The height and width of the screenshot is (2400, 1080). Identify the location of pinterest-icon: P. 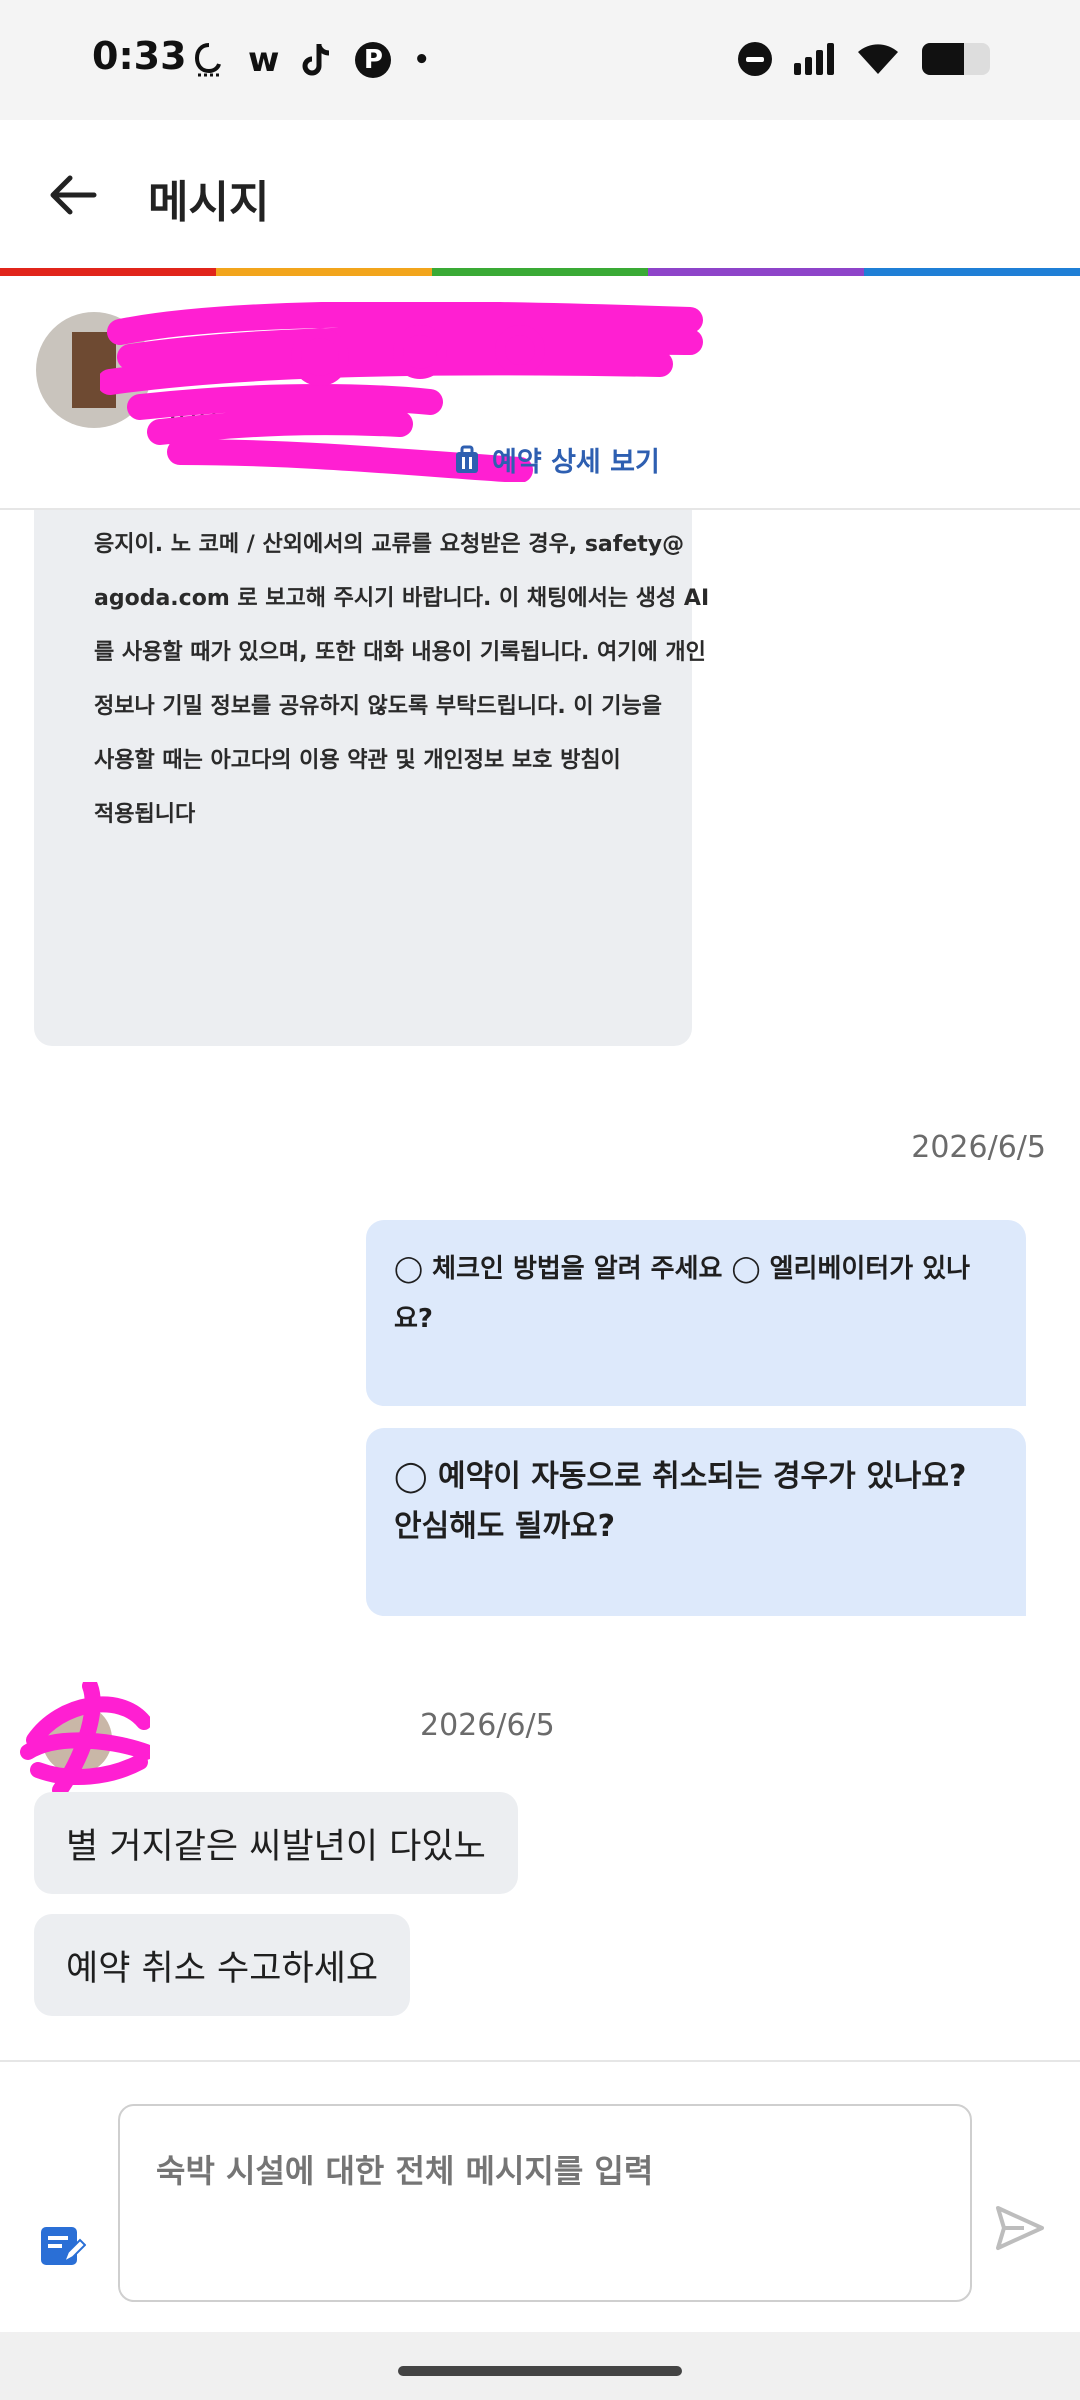
(373, 60).